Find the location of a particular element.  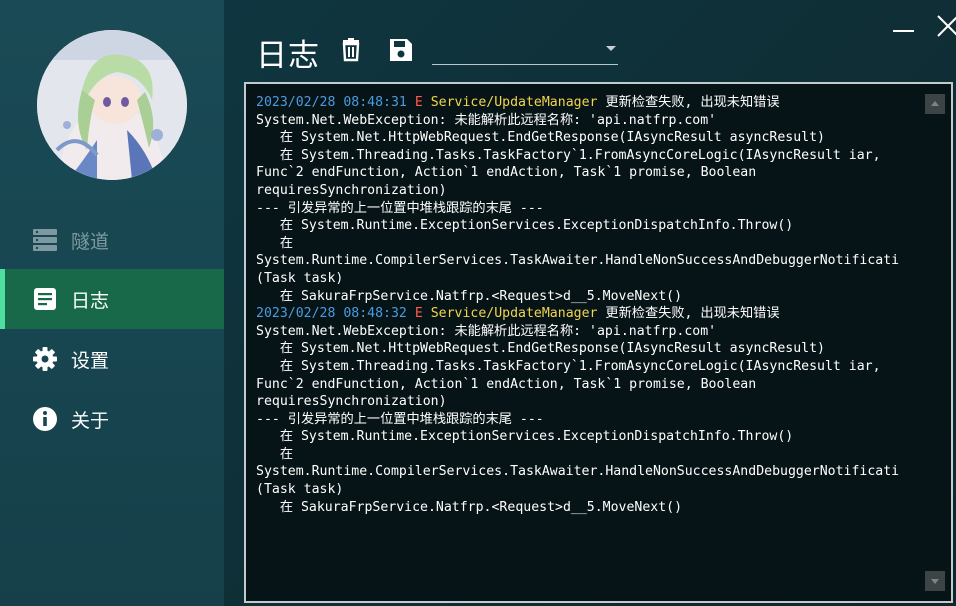

page-title: 日志 is located at coordinates (288, 56).